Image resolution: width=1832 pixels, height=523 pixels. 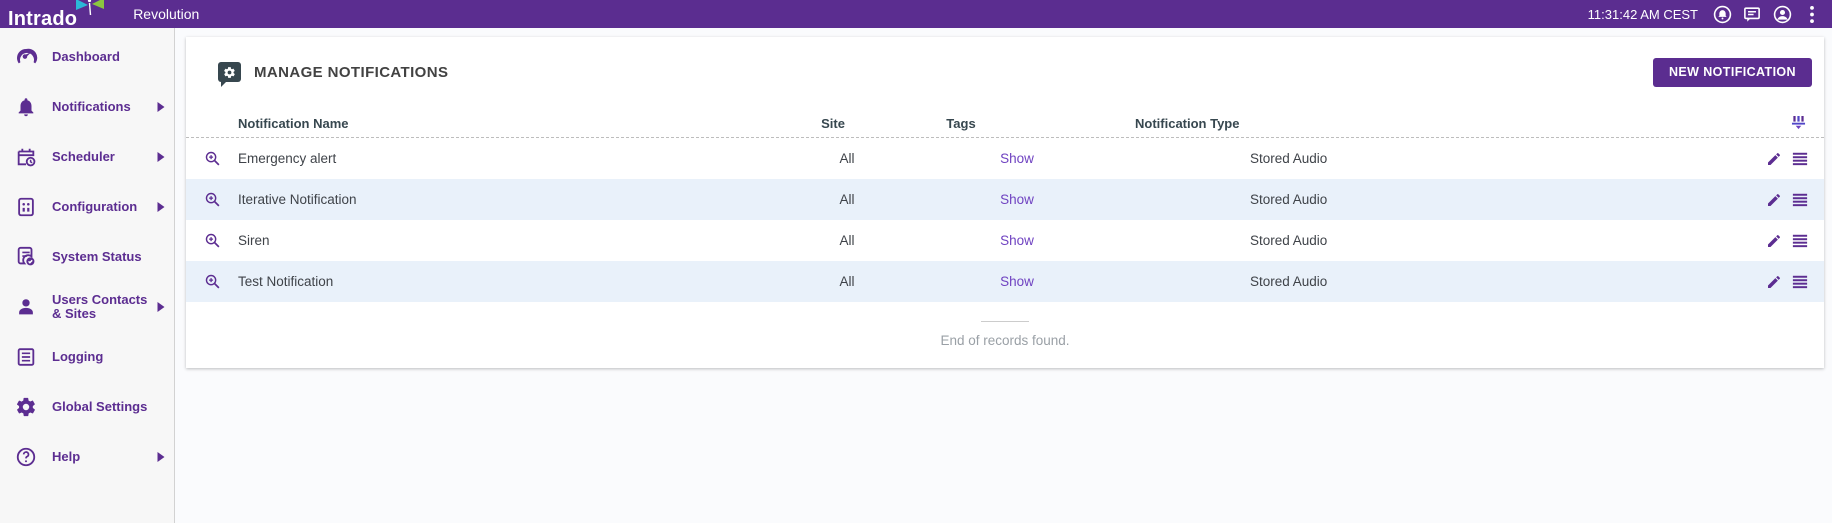 What do you see at coordinates (43, 18) in the screenshot?
I see `logo-text: Intrado` at bounding box center [43, 18].